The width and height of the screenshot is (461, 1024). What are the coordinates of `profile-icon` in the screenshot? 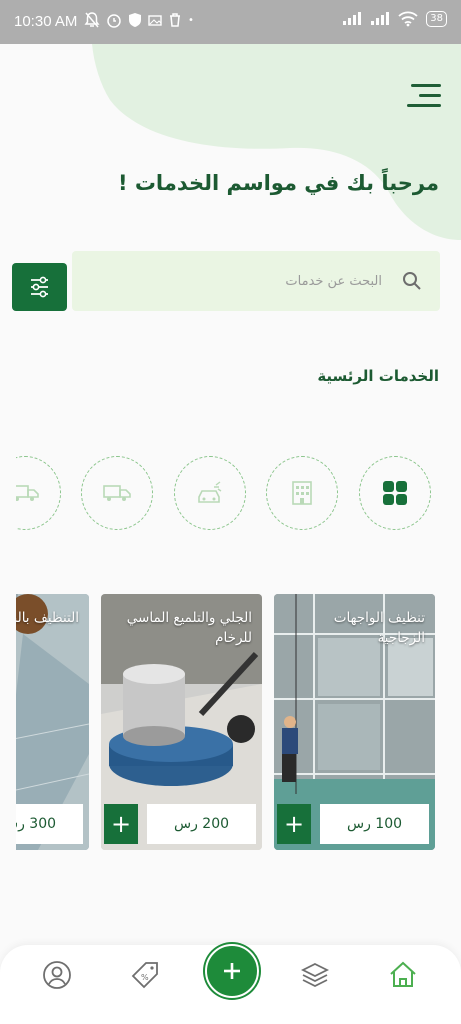 It's located at (57, 975).